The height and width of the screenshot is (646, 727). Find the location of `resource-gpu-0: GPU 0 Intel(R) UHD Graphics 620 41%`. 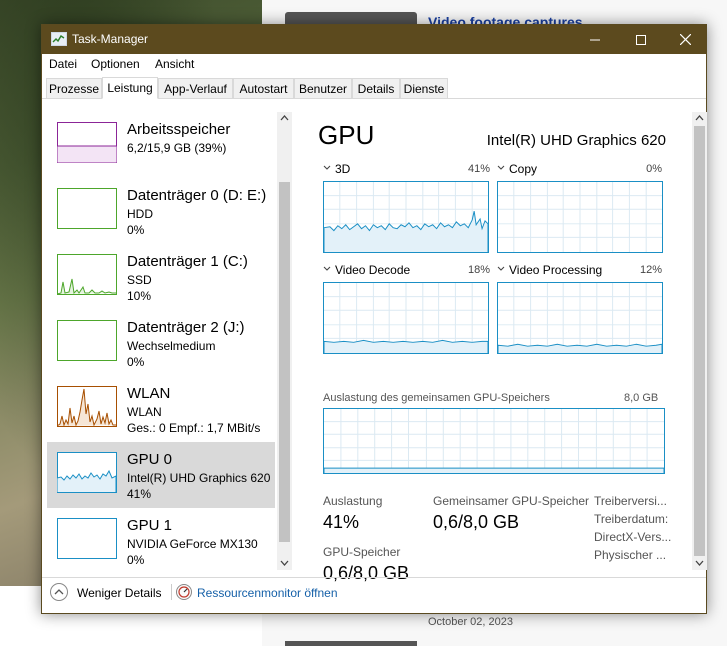

resource-gpu-0: GPU 0 Intel(R) UHD Graphics 620 41% is located at coordinates (161, 475).